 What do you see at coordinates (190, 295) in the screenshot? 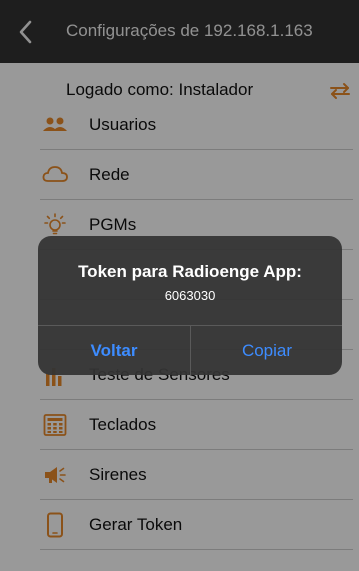
I see `token-value: 6063030` at bounding box center [190, 295].